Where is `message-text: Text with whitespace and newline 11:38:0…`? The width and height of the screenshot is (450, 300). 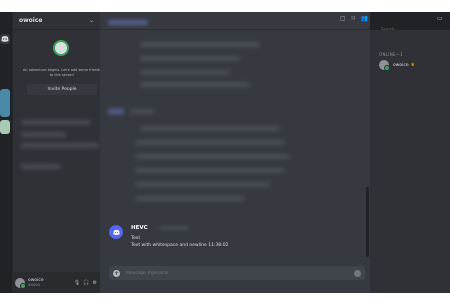 message-text: Text with whitespace and newline 11:38:0… is located at coordinates (180, 245).